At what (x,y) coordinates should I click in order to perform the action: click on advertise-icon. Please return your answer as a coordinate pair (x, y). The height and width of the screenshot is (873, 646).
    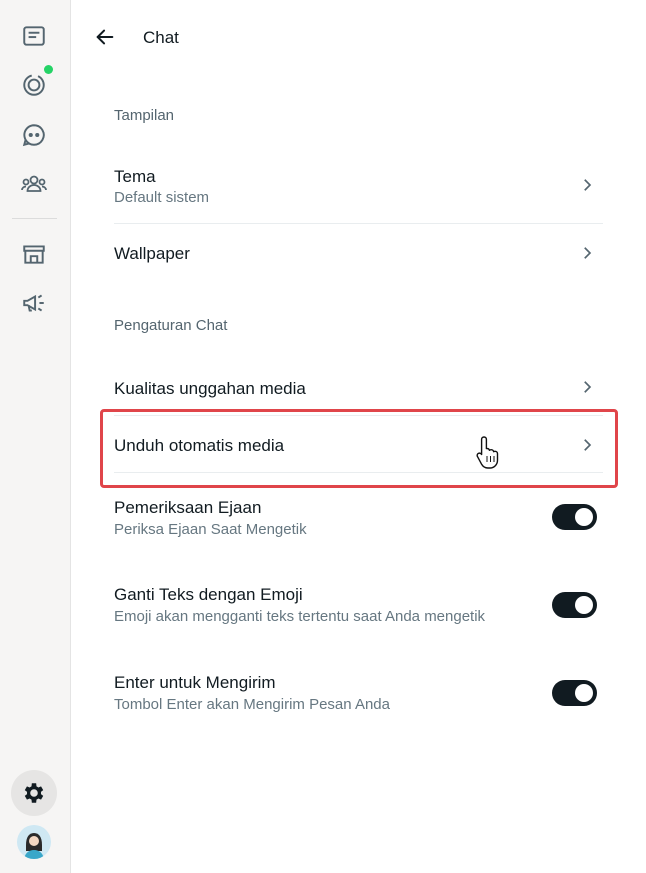
    Looking at the image, I should click on (33, 303).